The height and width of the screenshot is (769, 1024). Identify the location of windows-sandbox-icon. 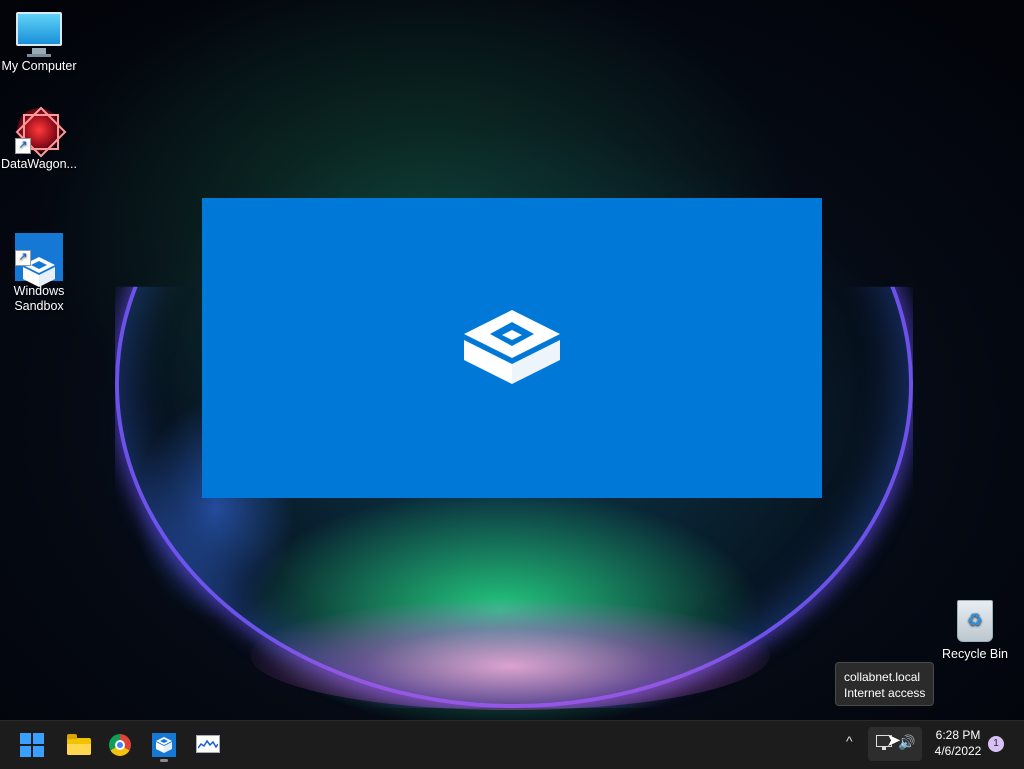
(164, 745).